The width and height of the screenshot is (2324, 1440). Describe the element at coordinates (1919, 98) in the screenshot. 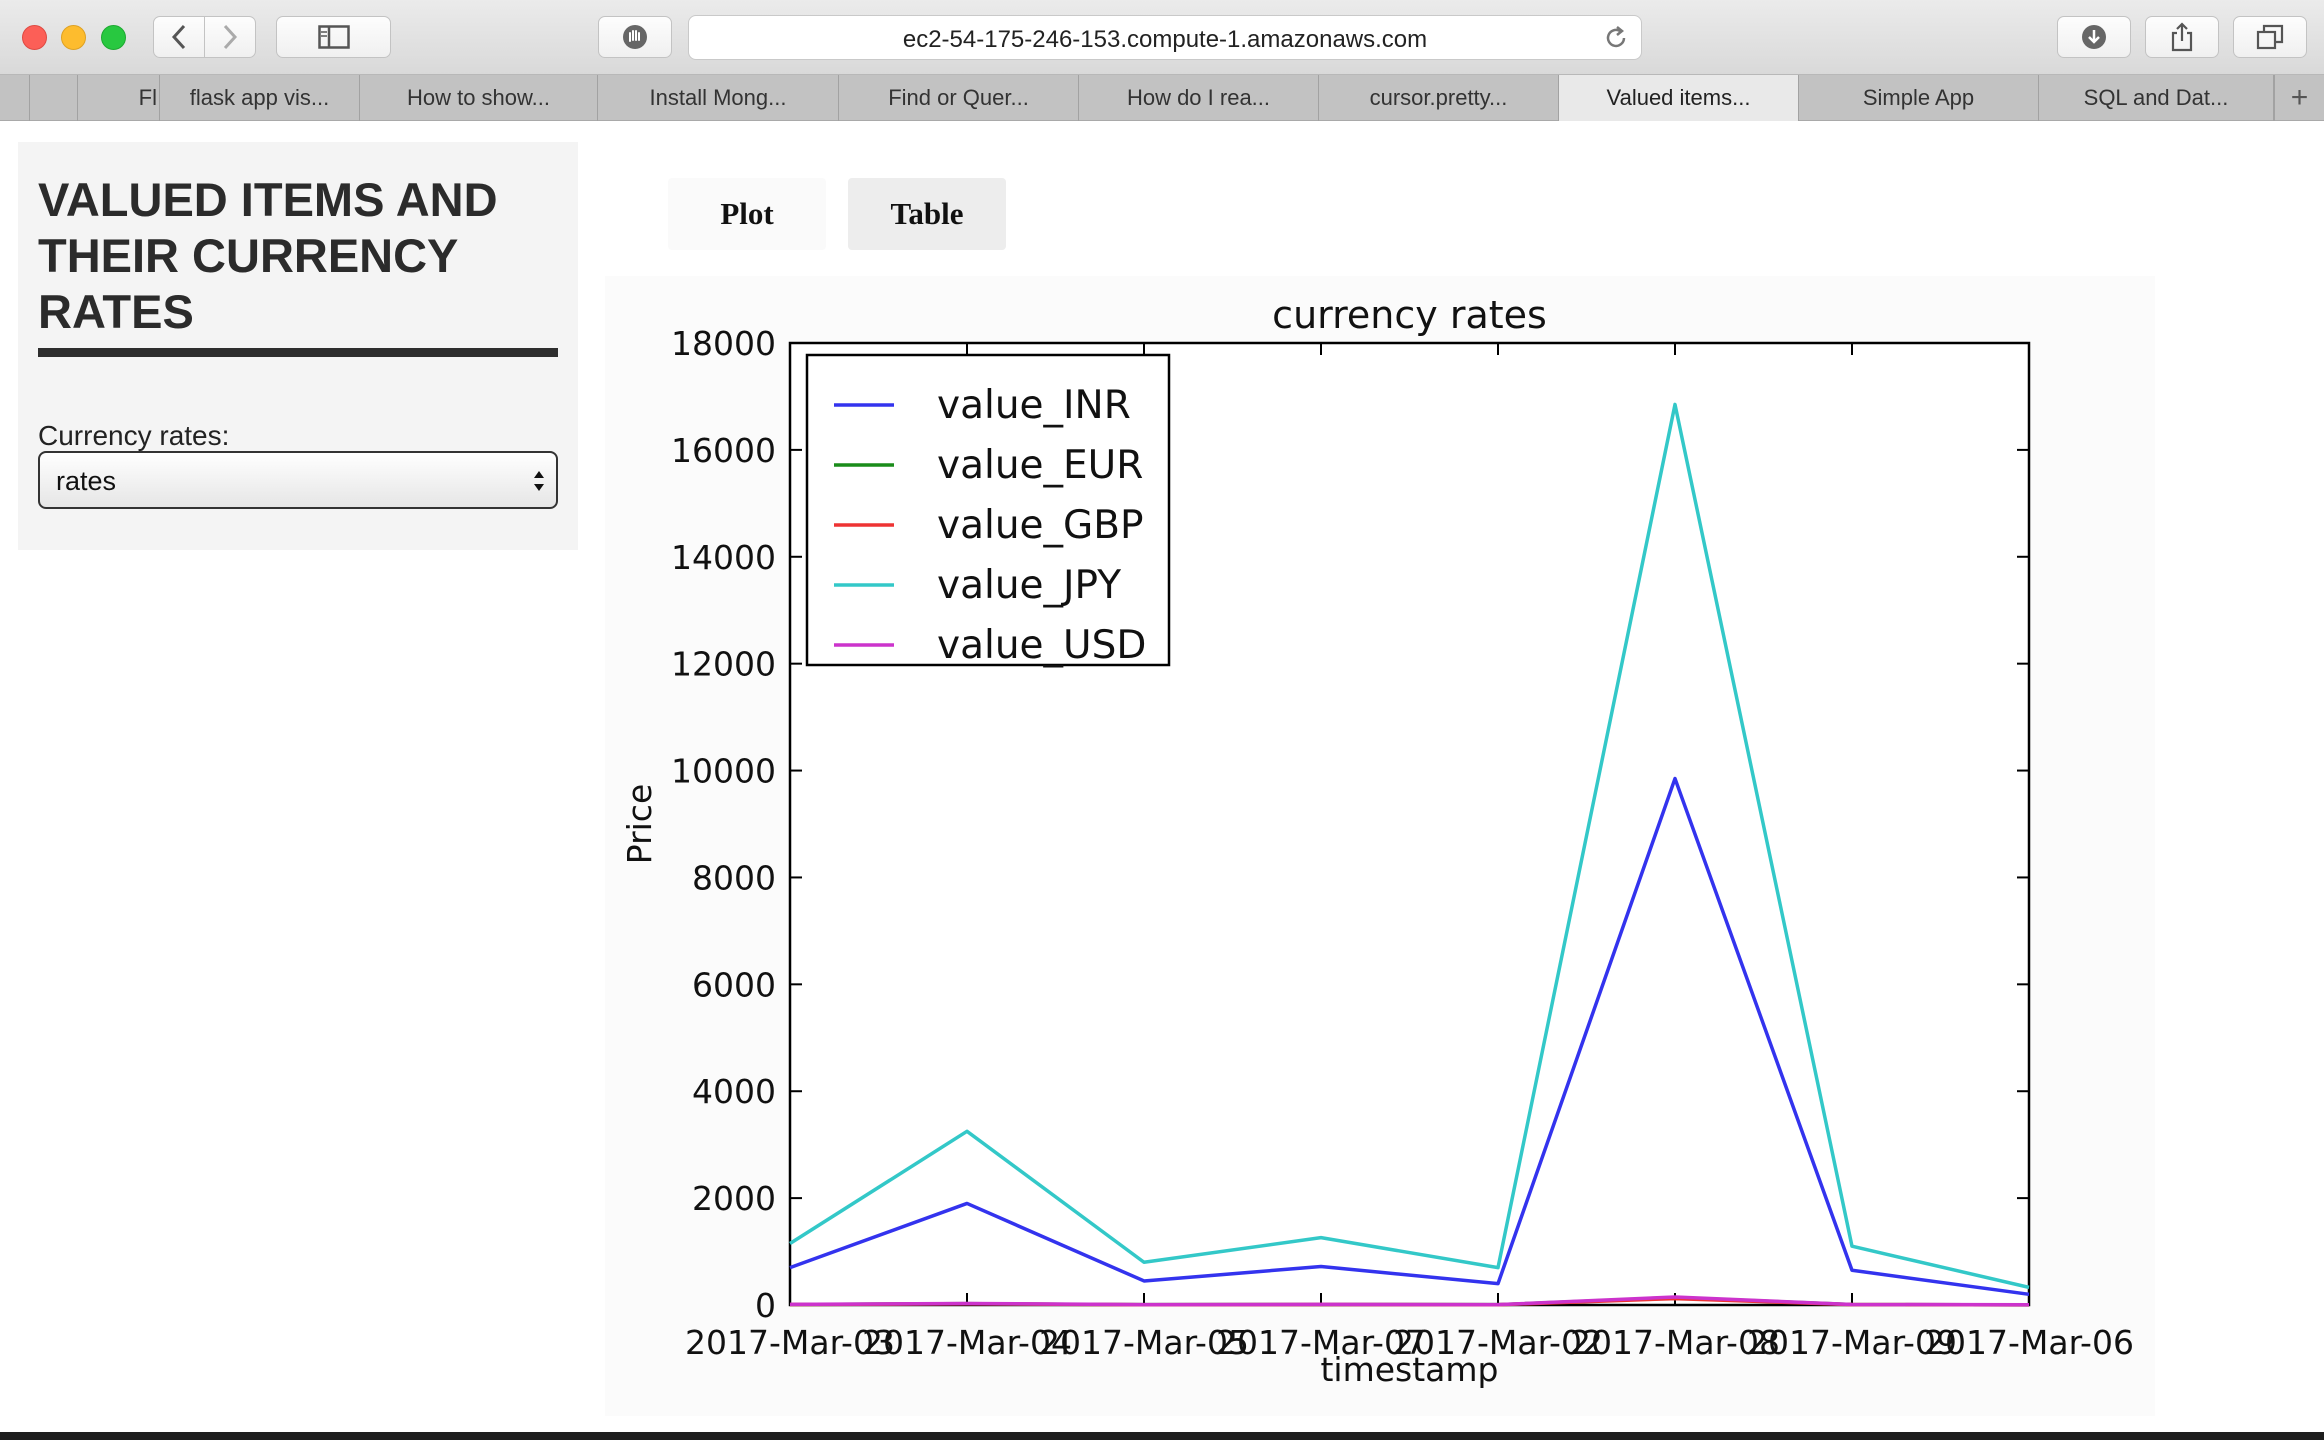

I see `browser-tab: Simple App` at that location.